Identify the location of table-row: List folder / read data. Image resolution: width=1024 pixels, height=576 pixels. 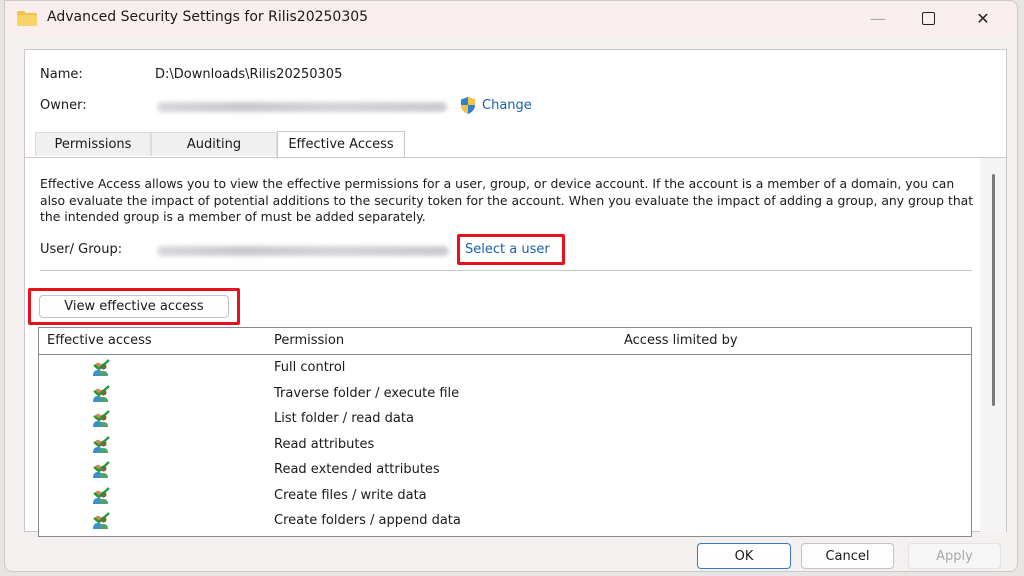
(505, 419).